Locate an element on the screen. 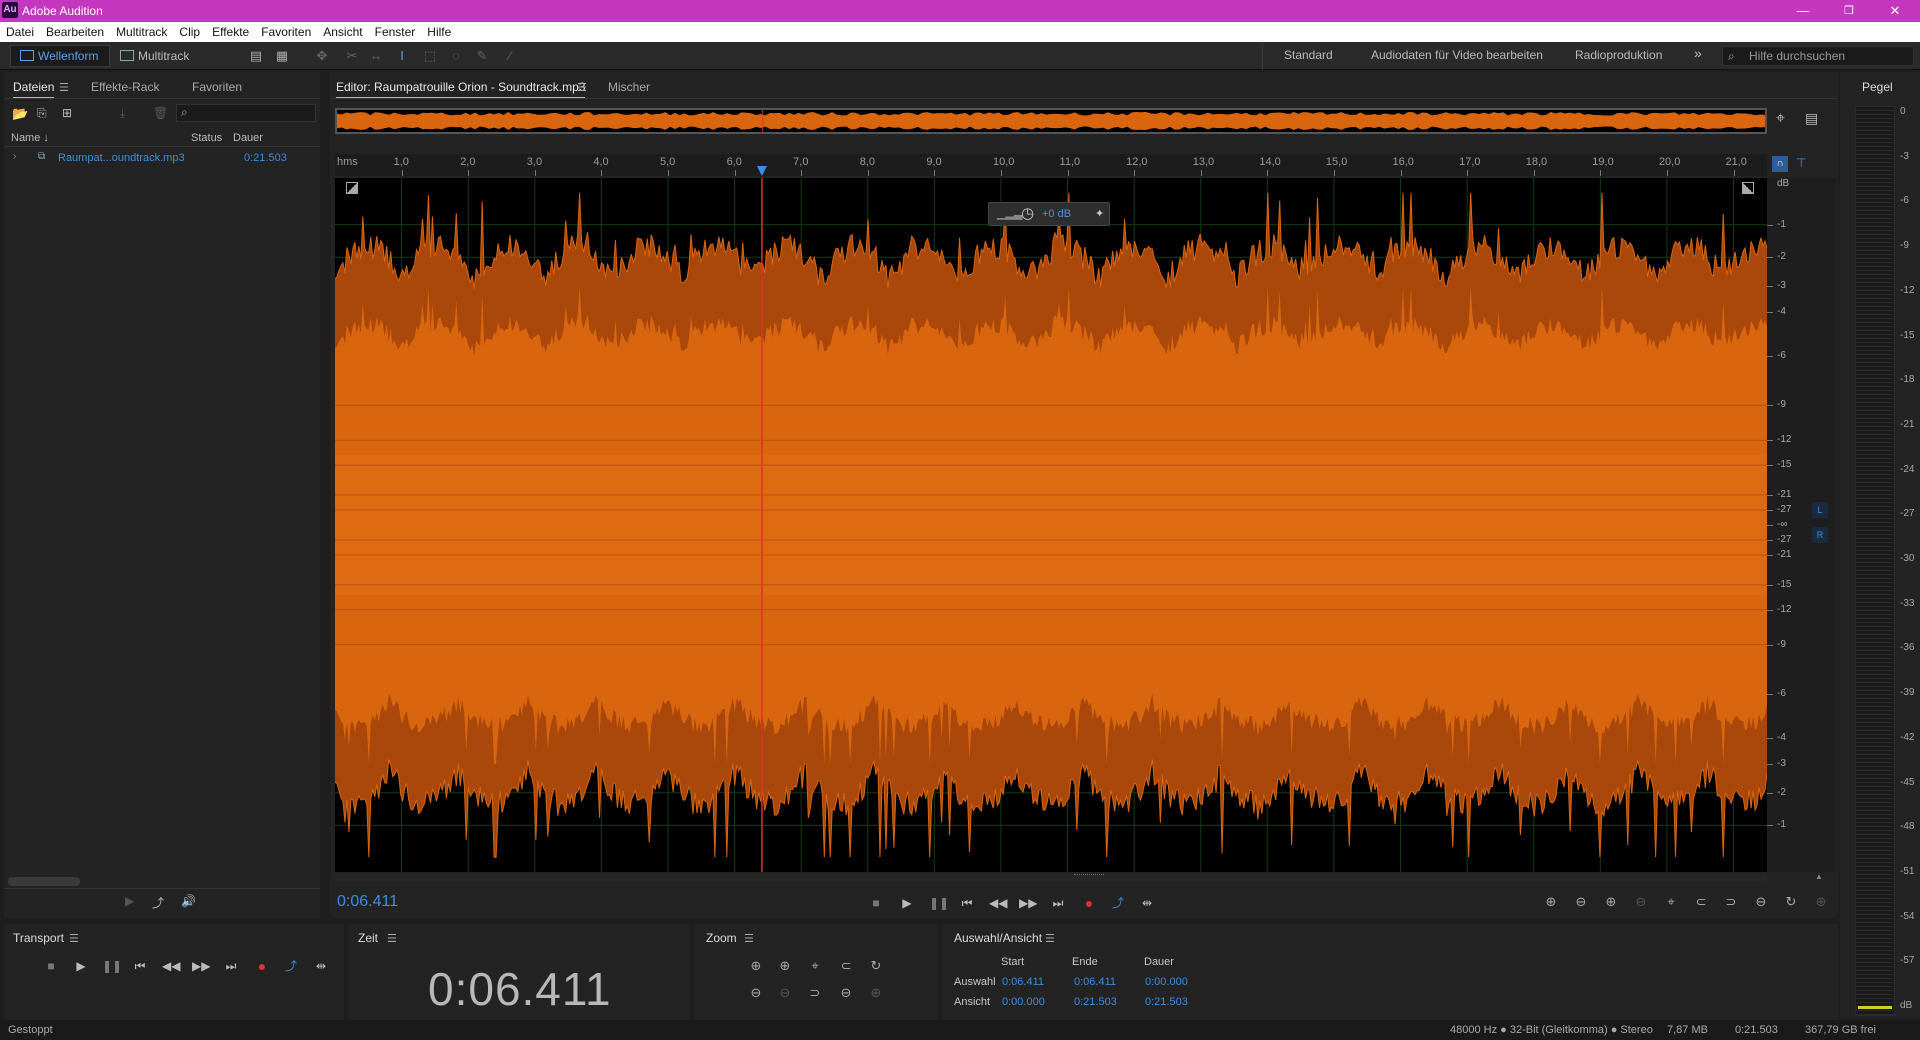 The height and width of the screenshot is (1040, 1920). zoom-out-time-icon: ⊖ is located at coordinates (1761, 902).